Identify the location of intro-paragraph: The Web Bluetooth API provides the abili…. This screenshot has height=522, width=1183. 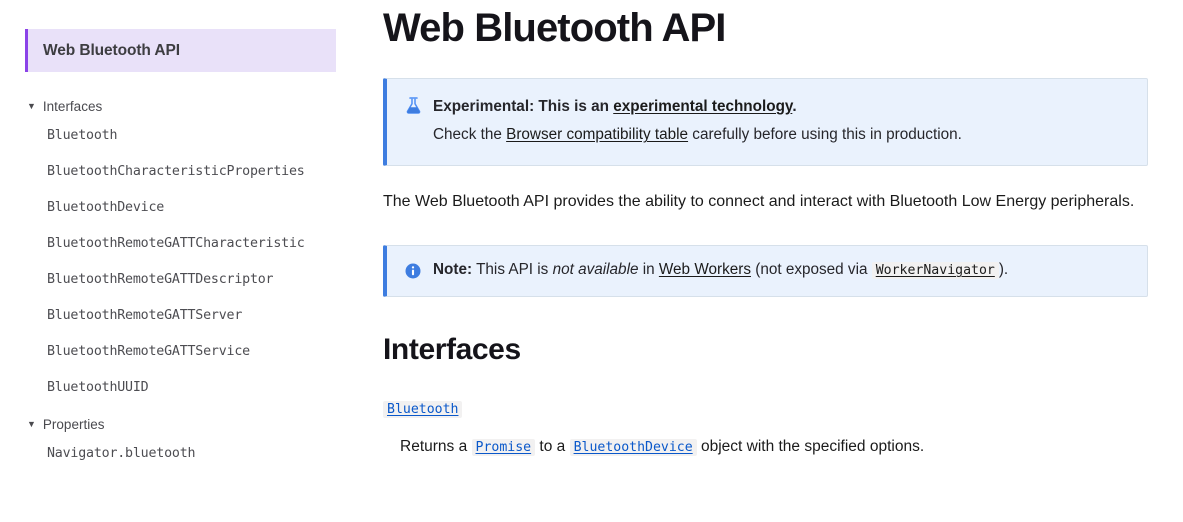
(759, 201).